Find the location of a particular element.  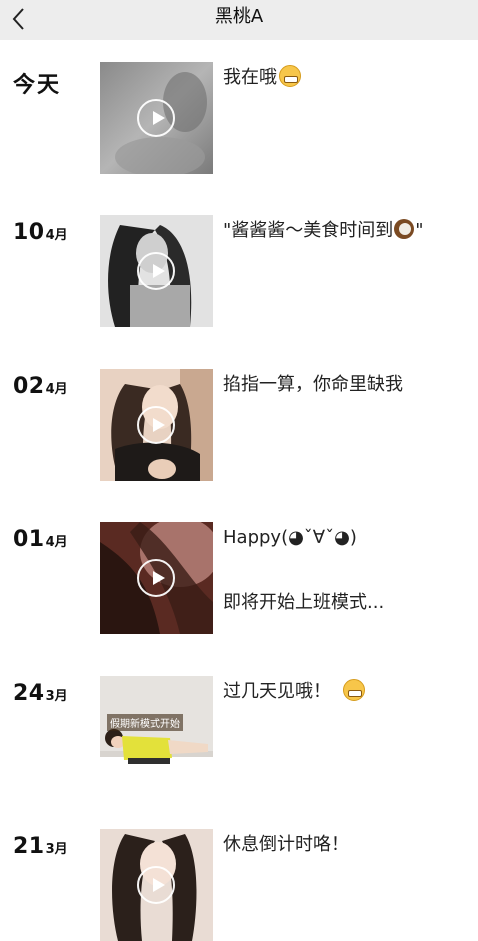

post-caption: Happy(◕ˇ∀ˇ◕) is located at coordinates (345, 538).